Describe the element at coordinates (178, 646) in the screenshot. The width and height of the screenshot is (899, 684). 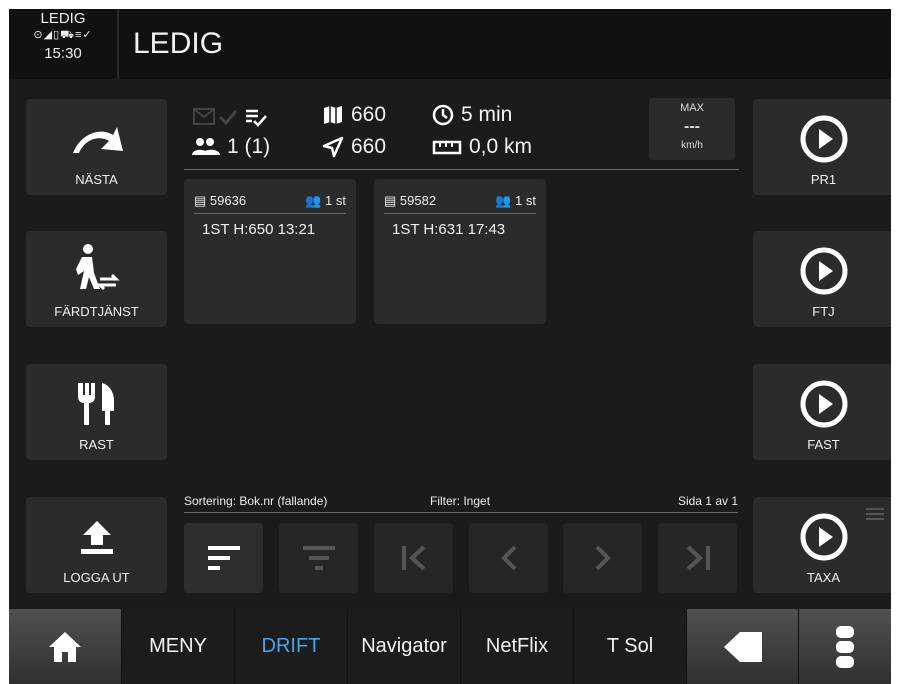
I see `nav-meny: MENY` at that location.